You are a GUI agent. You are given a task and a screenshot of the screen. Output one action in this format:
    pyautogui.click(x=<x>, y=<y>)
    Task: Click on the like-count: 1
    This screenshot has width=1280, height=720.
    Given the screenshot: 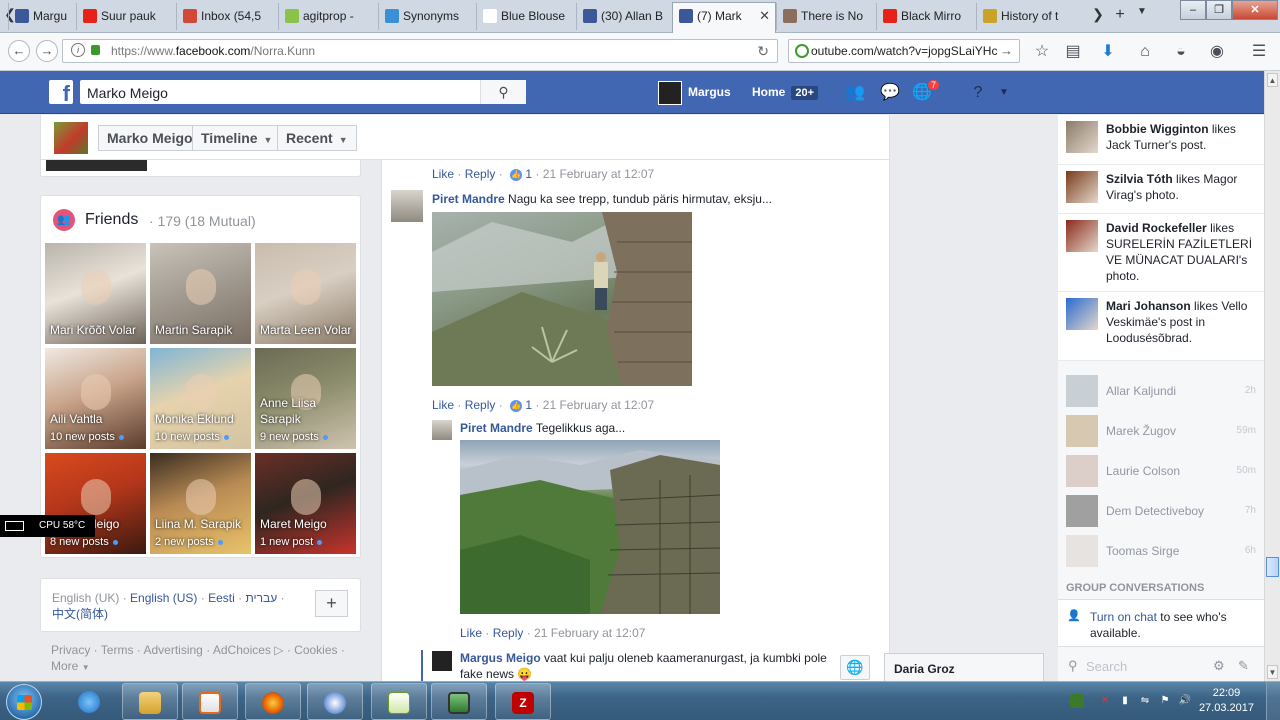 What is the action you would take?
    pyautogui.click(x=528, y=174)
    